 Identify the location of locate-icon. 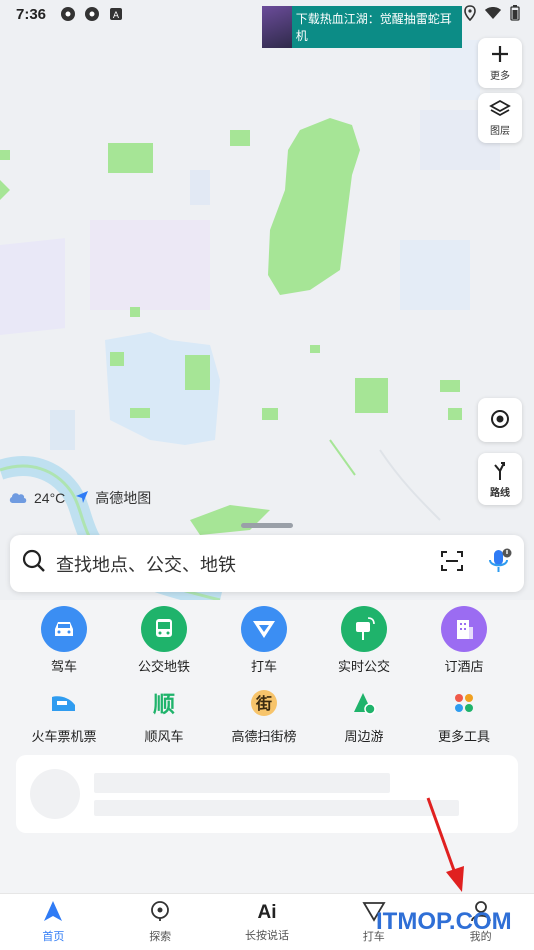
(500, 420).